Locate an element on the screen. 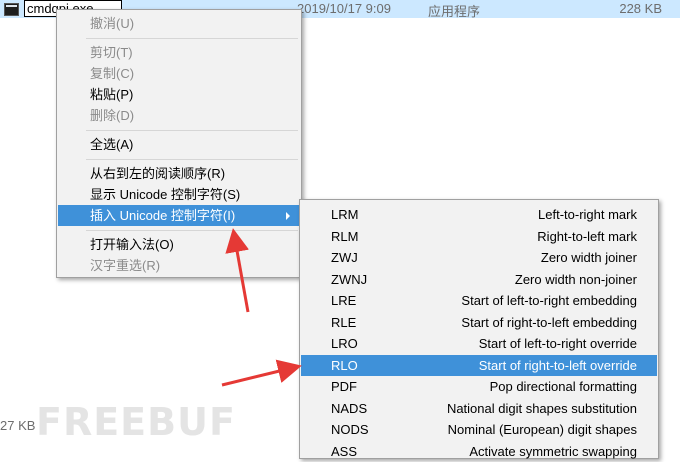 The width and height of the screenshot is (680, 462). annotation-arrow-right is located at coordinates (261, 373).